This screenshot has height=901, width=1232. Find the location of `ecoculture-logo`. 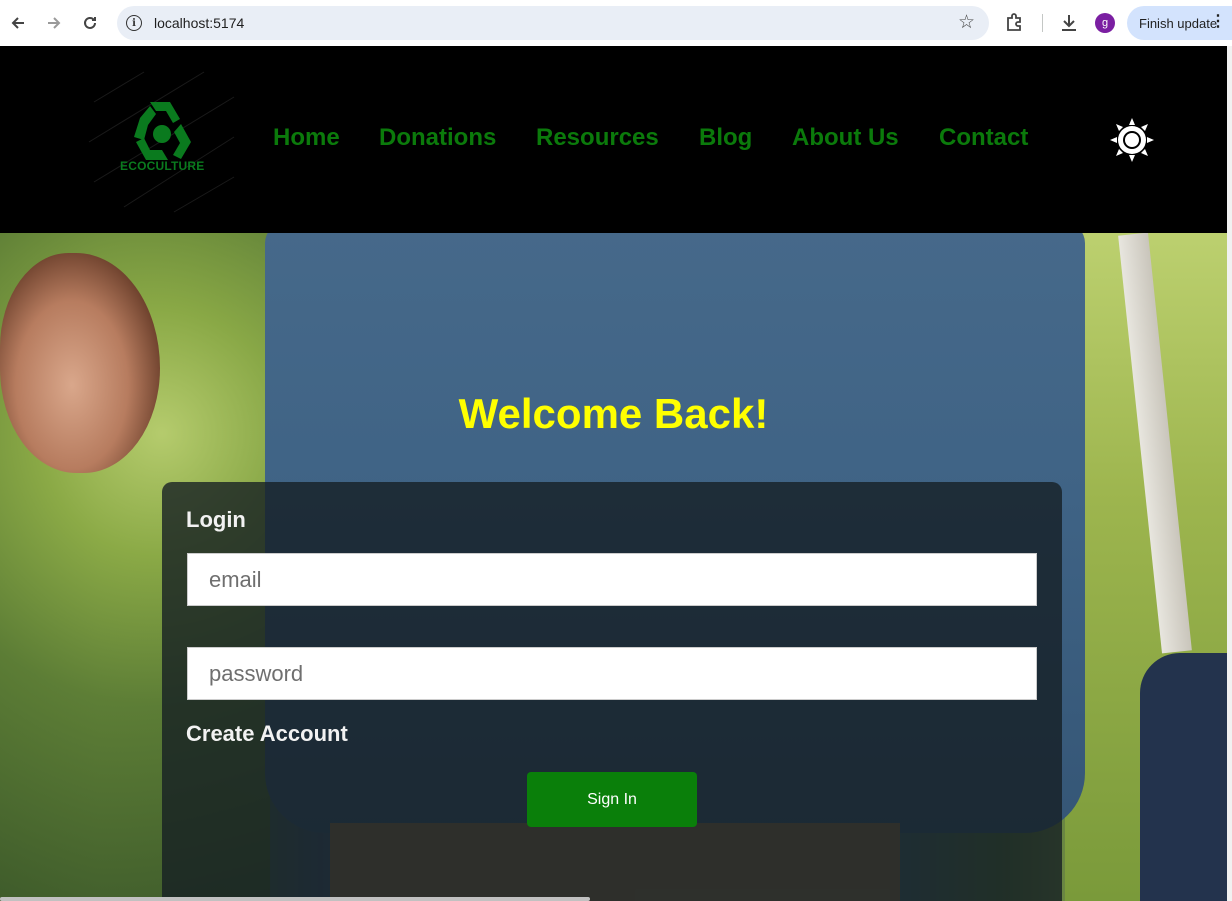

ecoculture-logo is located at coordinates (160, 138).